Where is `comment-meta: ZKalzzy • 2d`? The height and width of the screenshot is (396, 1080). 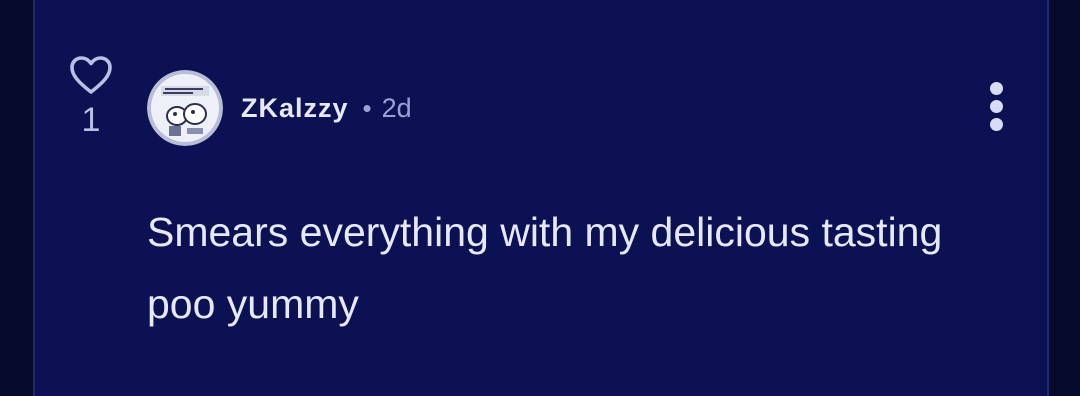
comment-meta: ZKalzzy • 2d is located at coordinates (326, 108).